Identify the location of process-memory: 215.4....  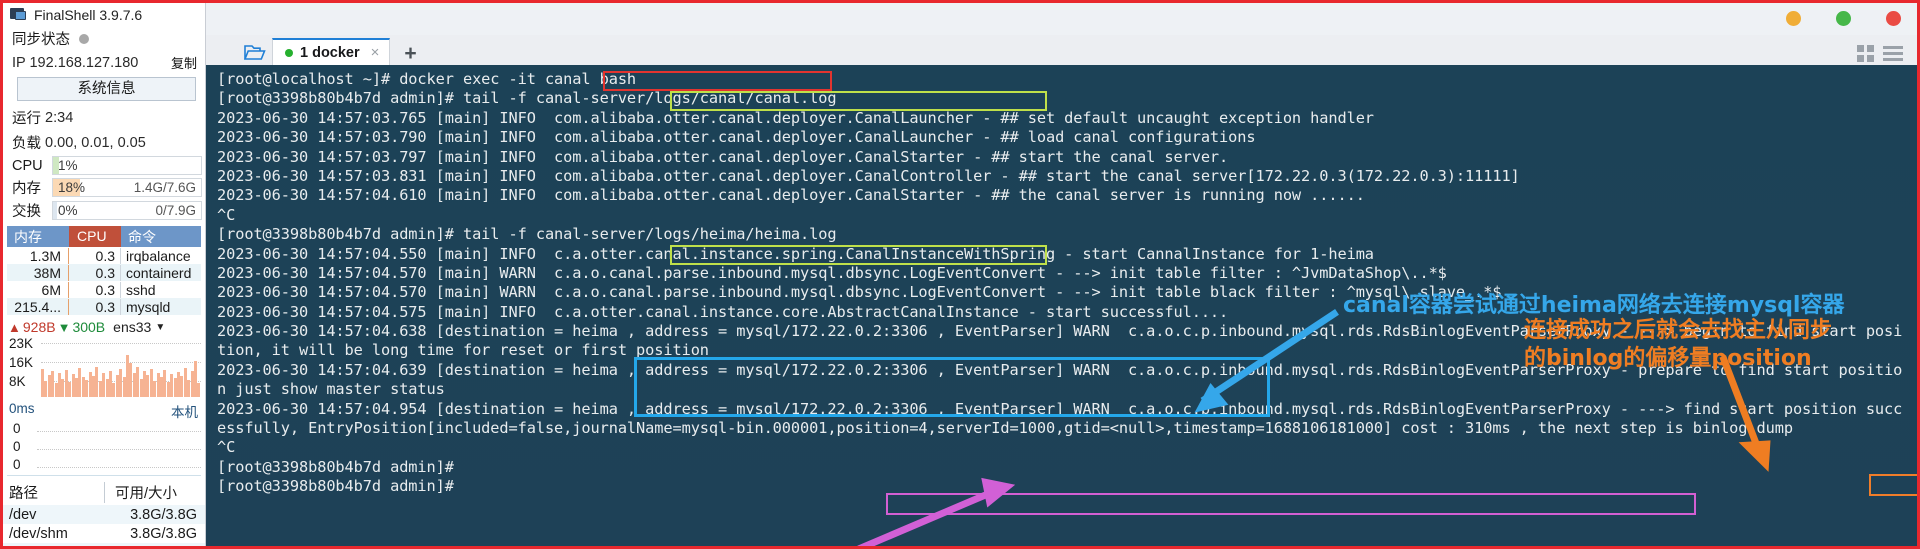
(38, 306).